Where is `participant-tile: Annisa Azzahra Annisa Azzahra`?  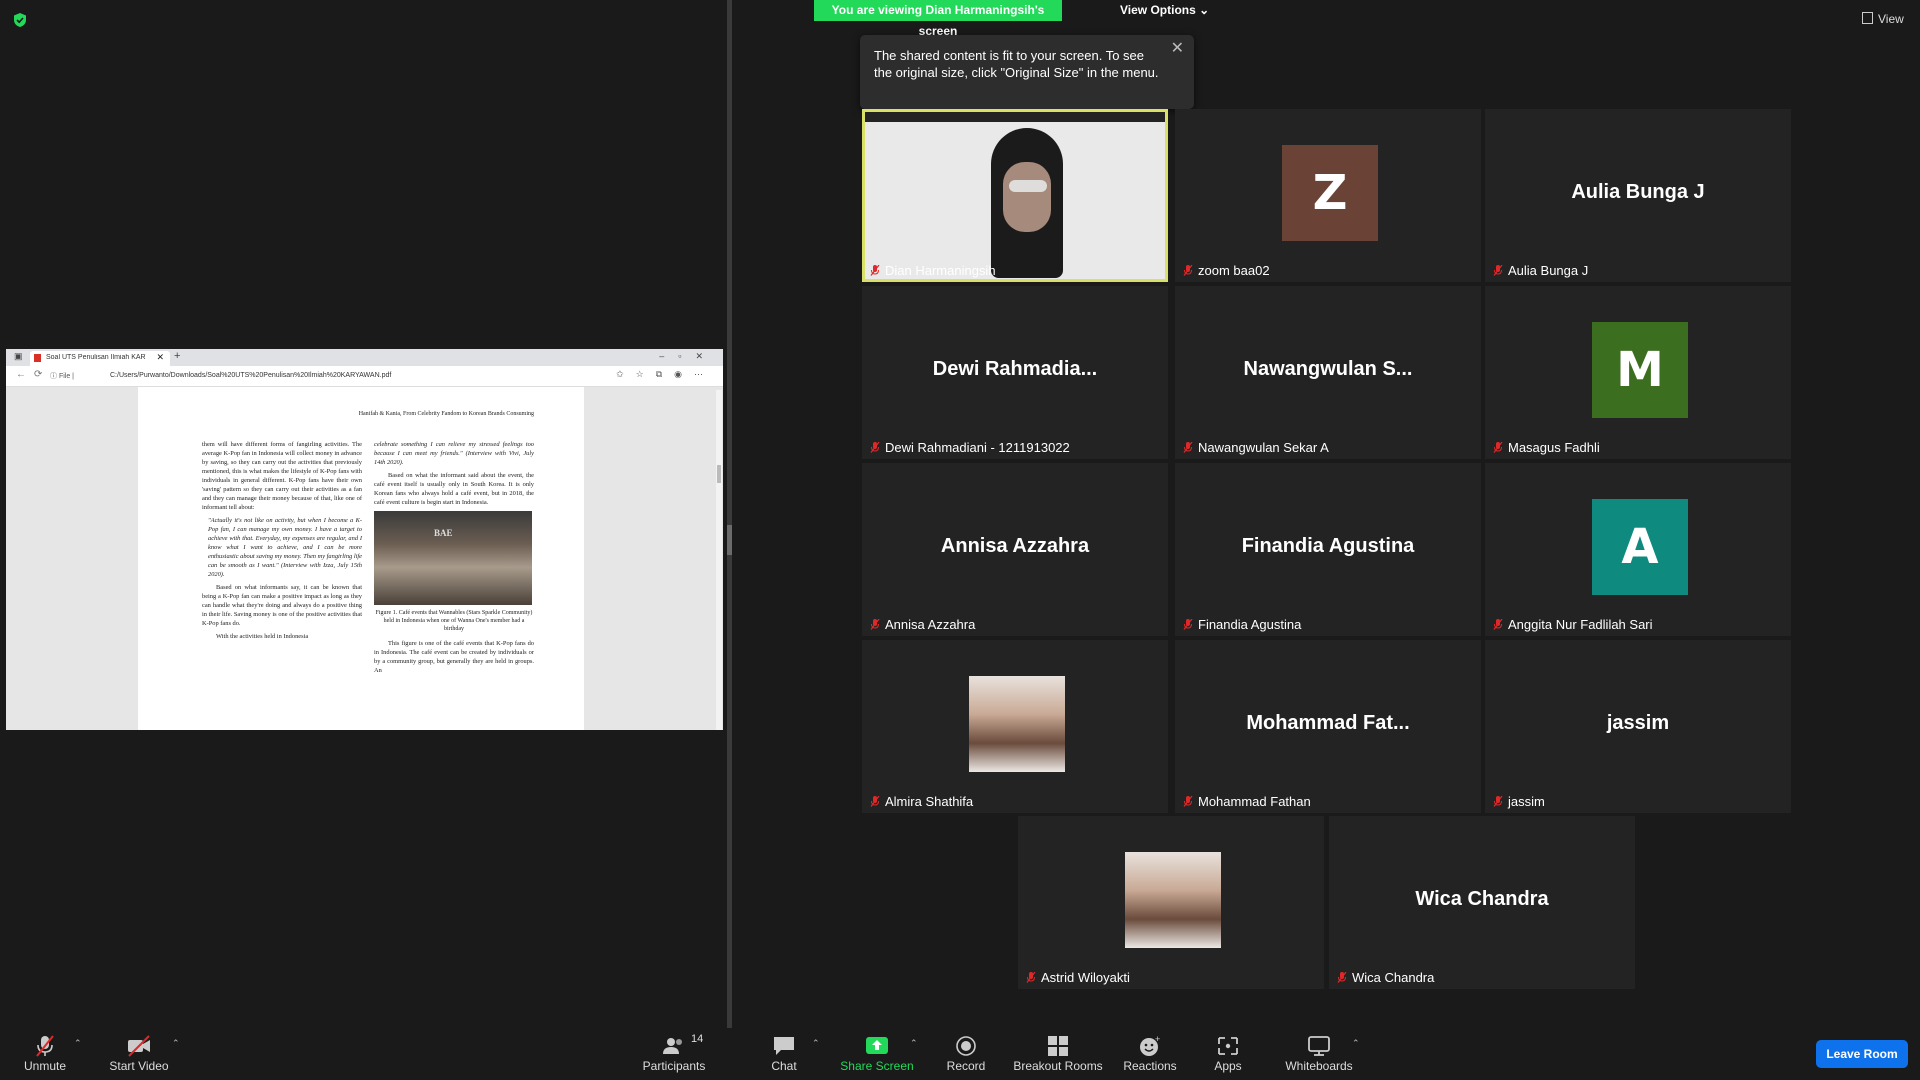
participant-tile: Annisa Azzahra Annisa Azzahra is located at coordinates (1015, 549).